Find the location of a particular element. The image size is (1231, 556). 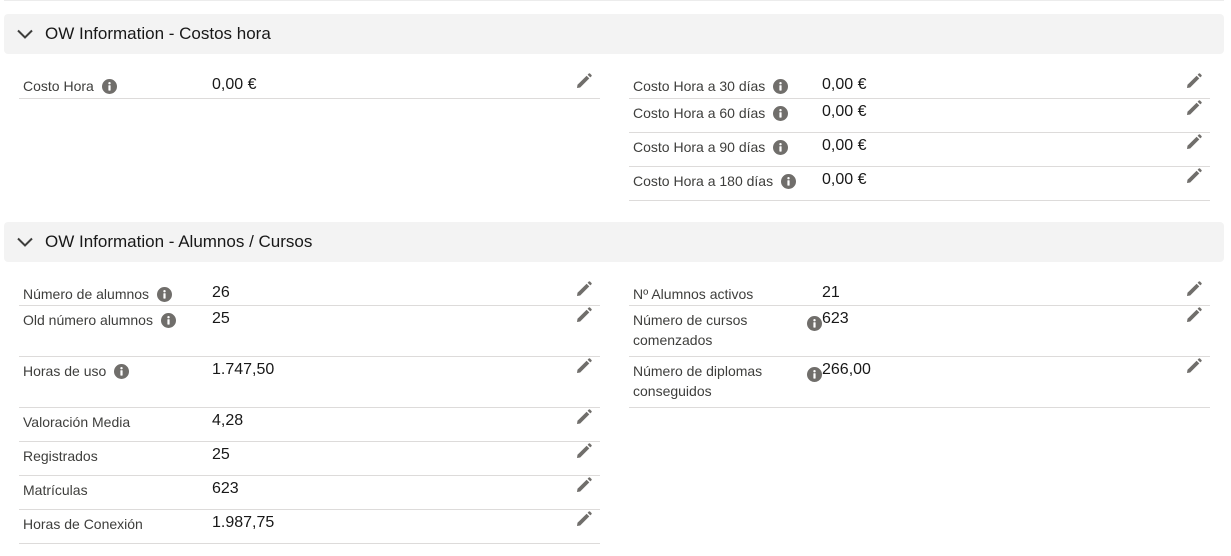

field-value: 21 is located at coordinates (831, 292).